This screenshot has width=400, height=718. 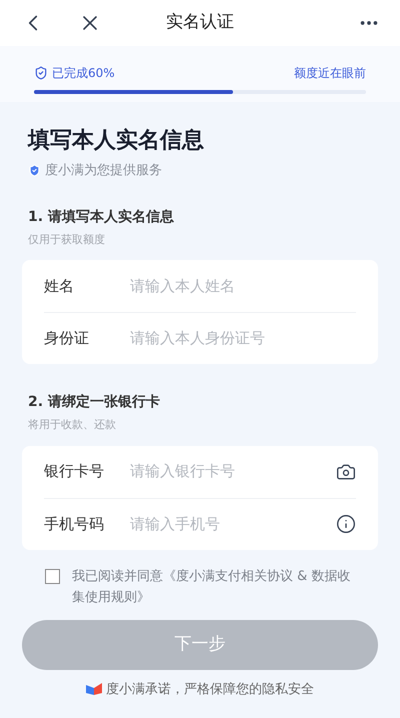 I want to click on input-field: 请输入银行卡号, so click(x=233, y=471).